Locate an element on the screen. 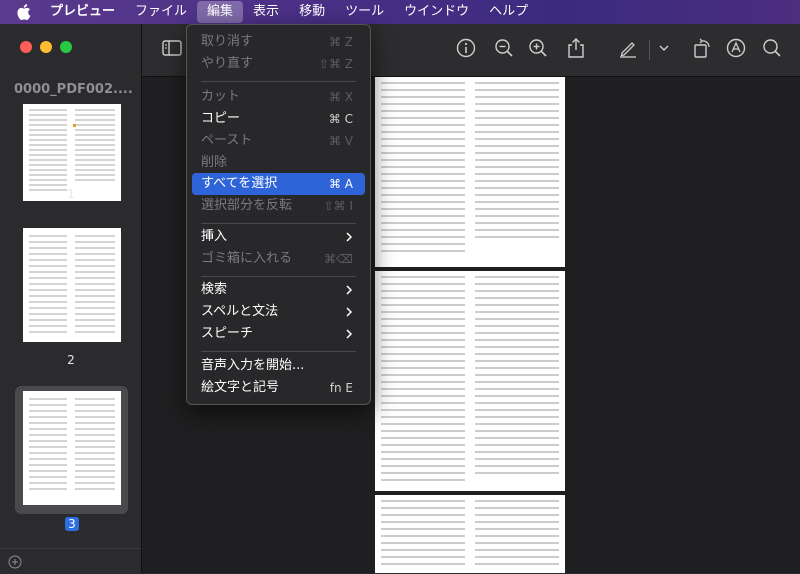  menu-item-label: スピーチ is located at coordinates (227, 333).